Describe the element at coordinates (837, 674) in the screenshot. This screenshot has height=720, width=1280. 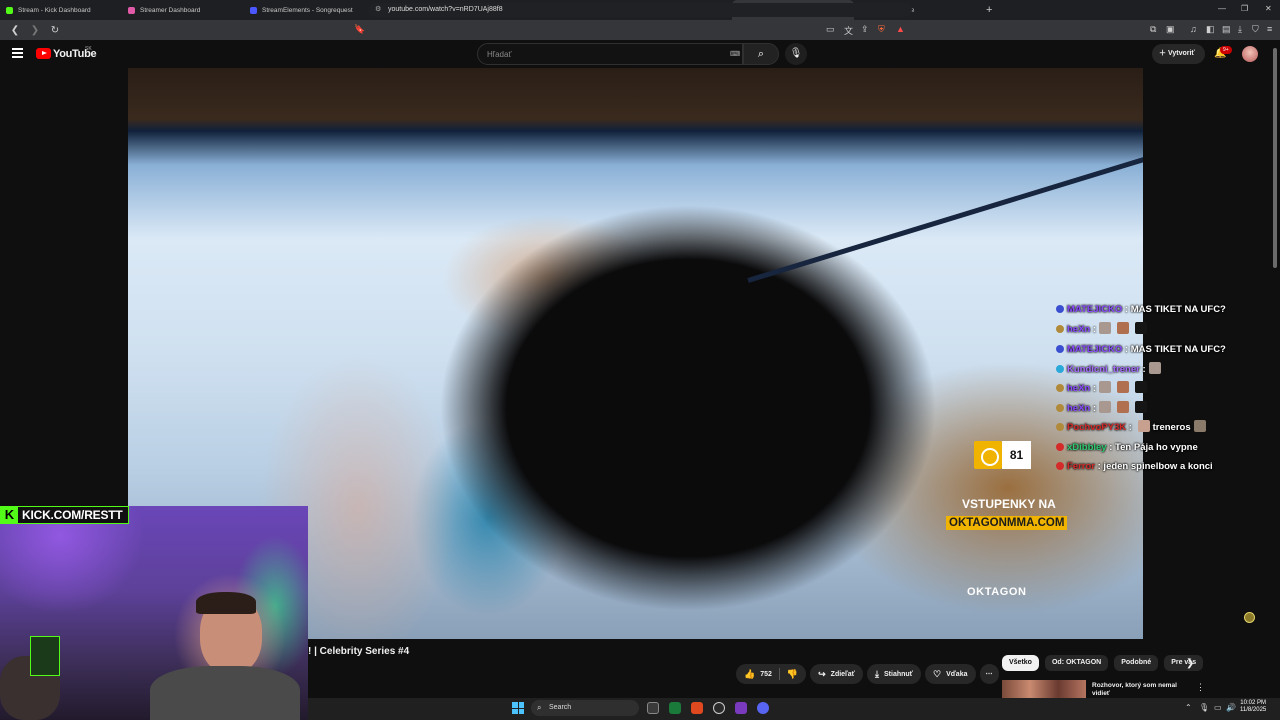
I see `share-button: ↪ Zdieľať` at that location.